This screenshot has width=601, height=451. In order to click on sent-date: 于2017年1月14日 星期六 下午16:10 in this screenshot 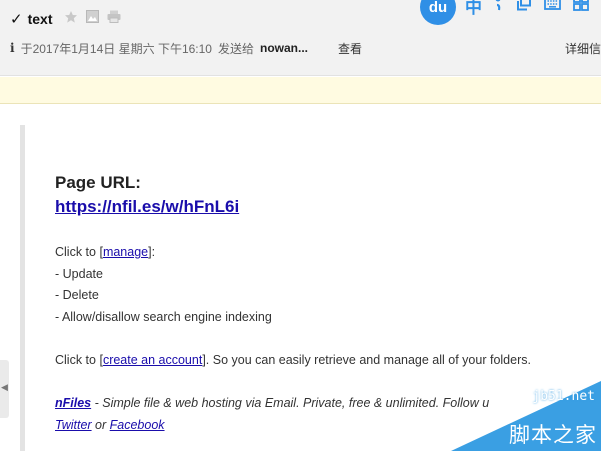, I will do `click(116, 48)`.